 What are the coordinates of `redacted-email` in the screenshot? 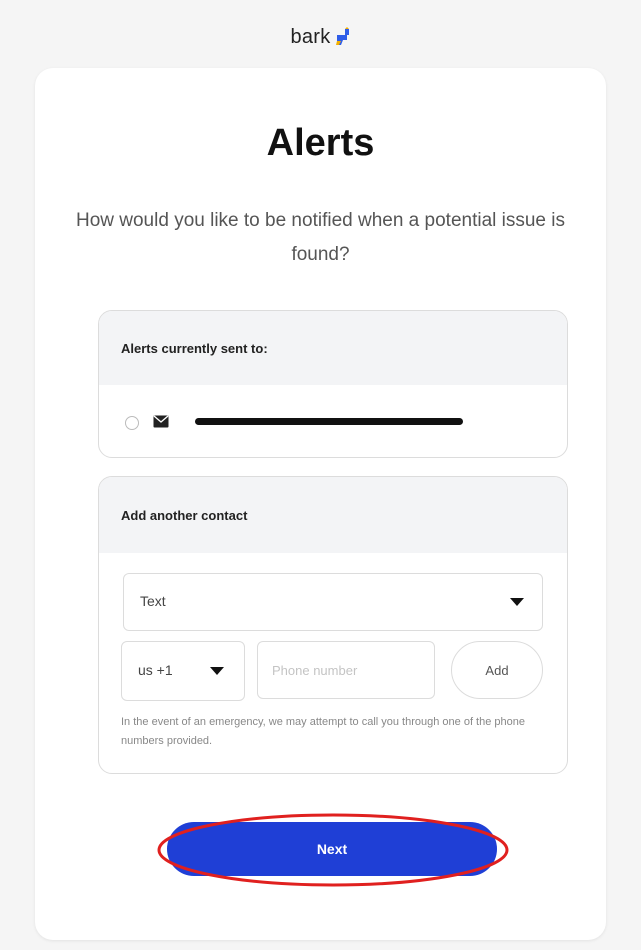 It's located at (329, 421).